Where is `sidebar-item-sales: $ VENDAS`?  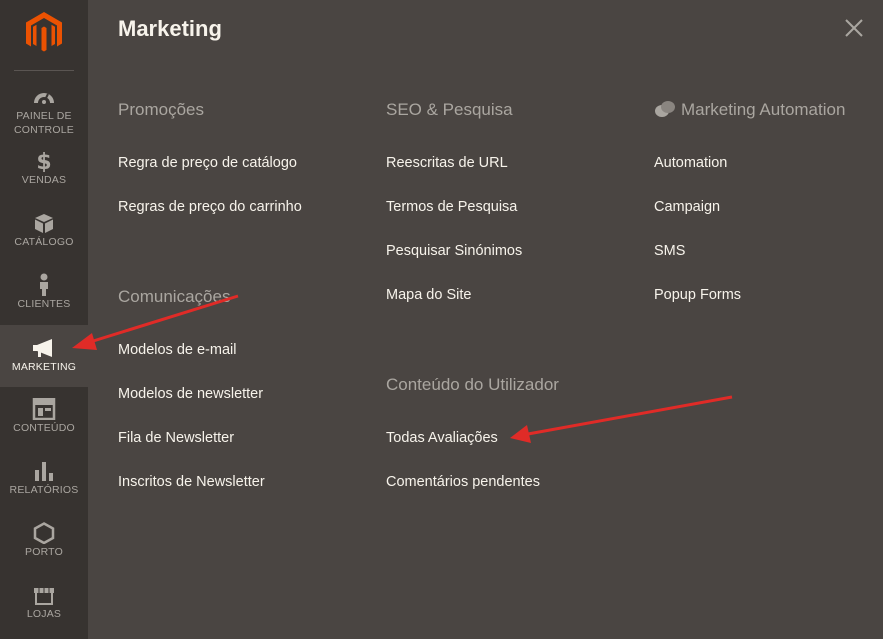 sidebar-item-sales: $ VENDAS is located at coordinates (44, 172).